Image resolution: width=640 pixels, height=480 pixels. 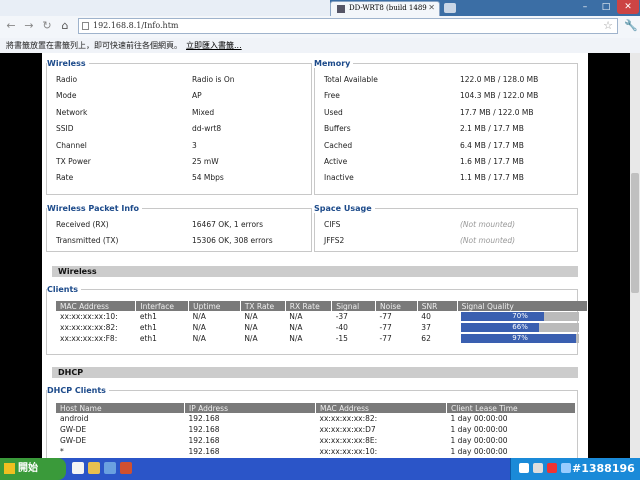 What do you see at coordinates (499, 79) in the screenshot?
I see `field-value: 122.0 MB / 128.0 MB` at bounding box center [499, 79].